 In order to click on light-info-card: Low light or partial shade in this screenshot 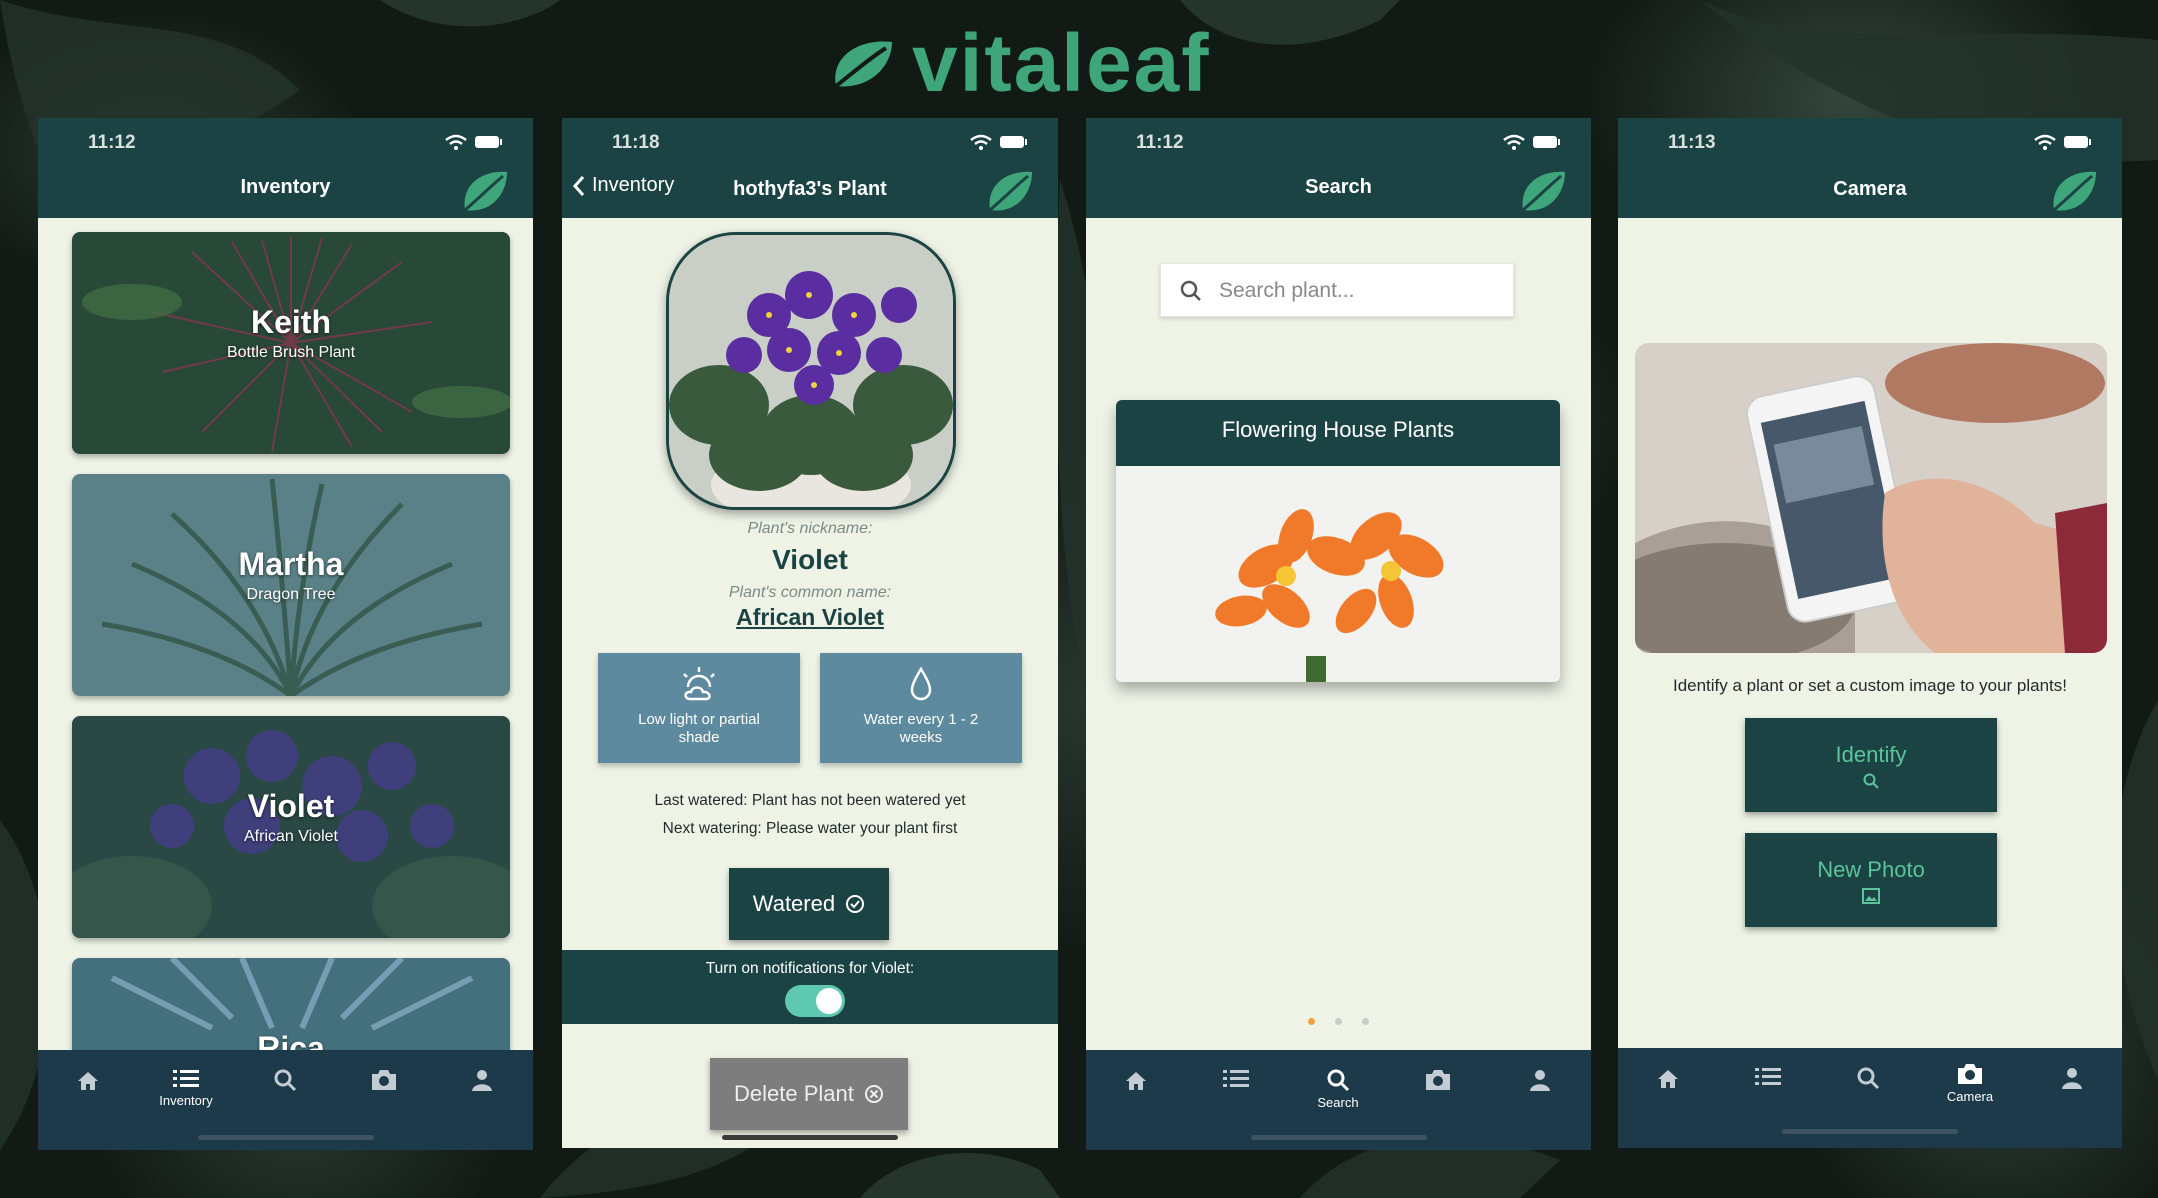, I will do `click(699, 708)`.